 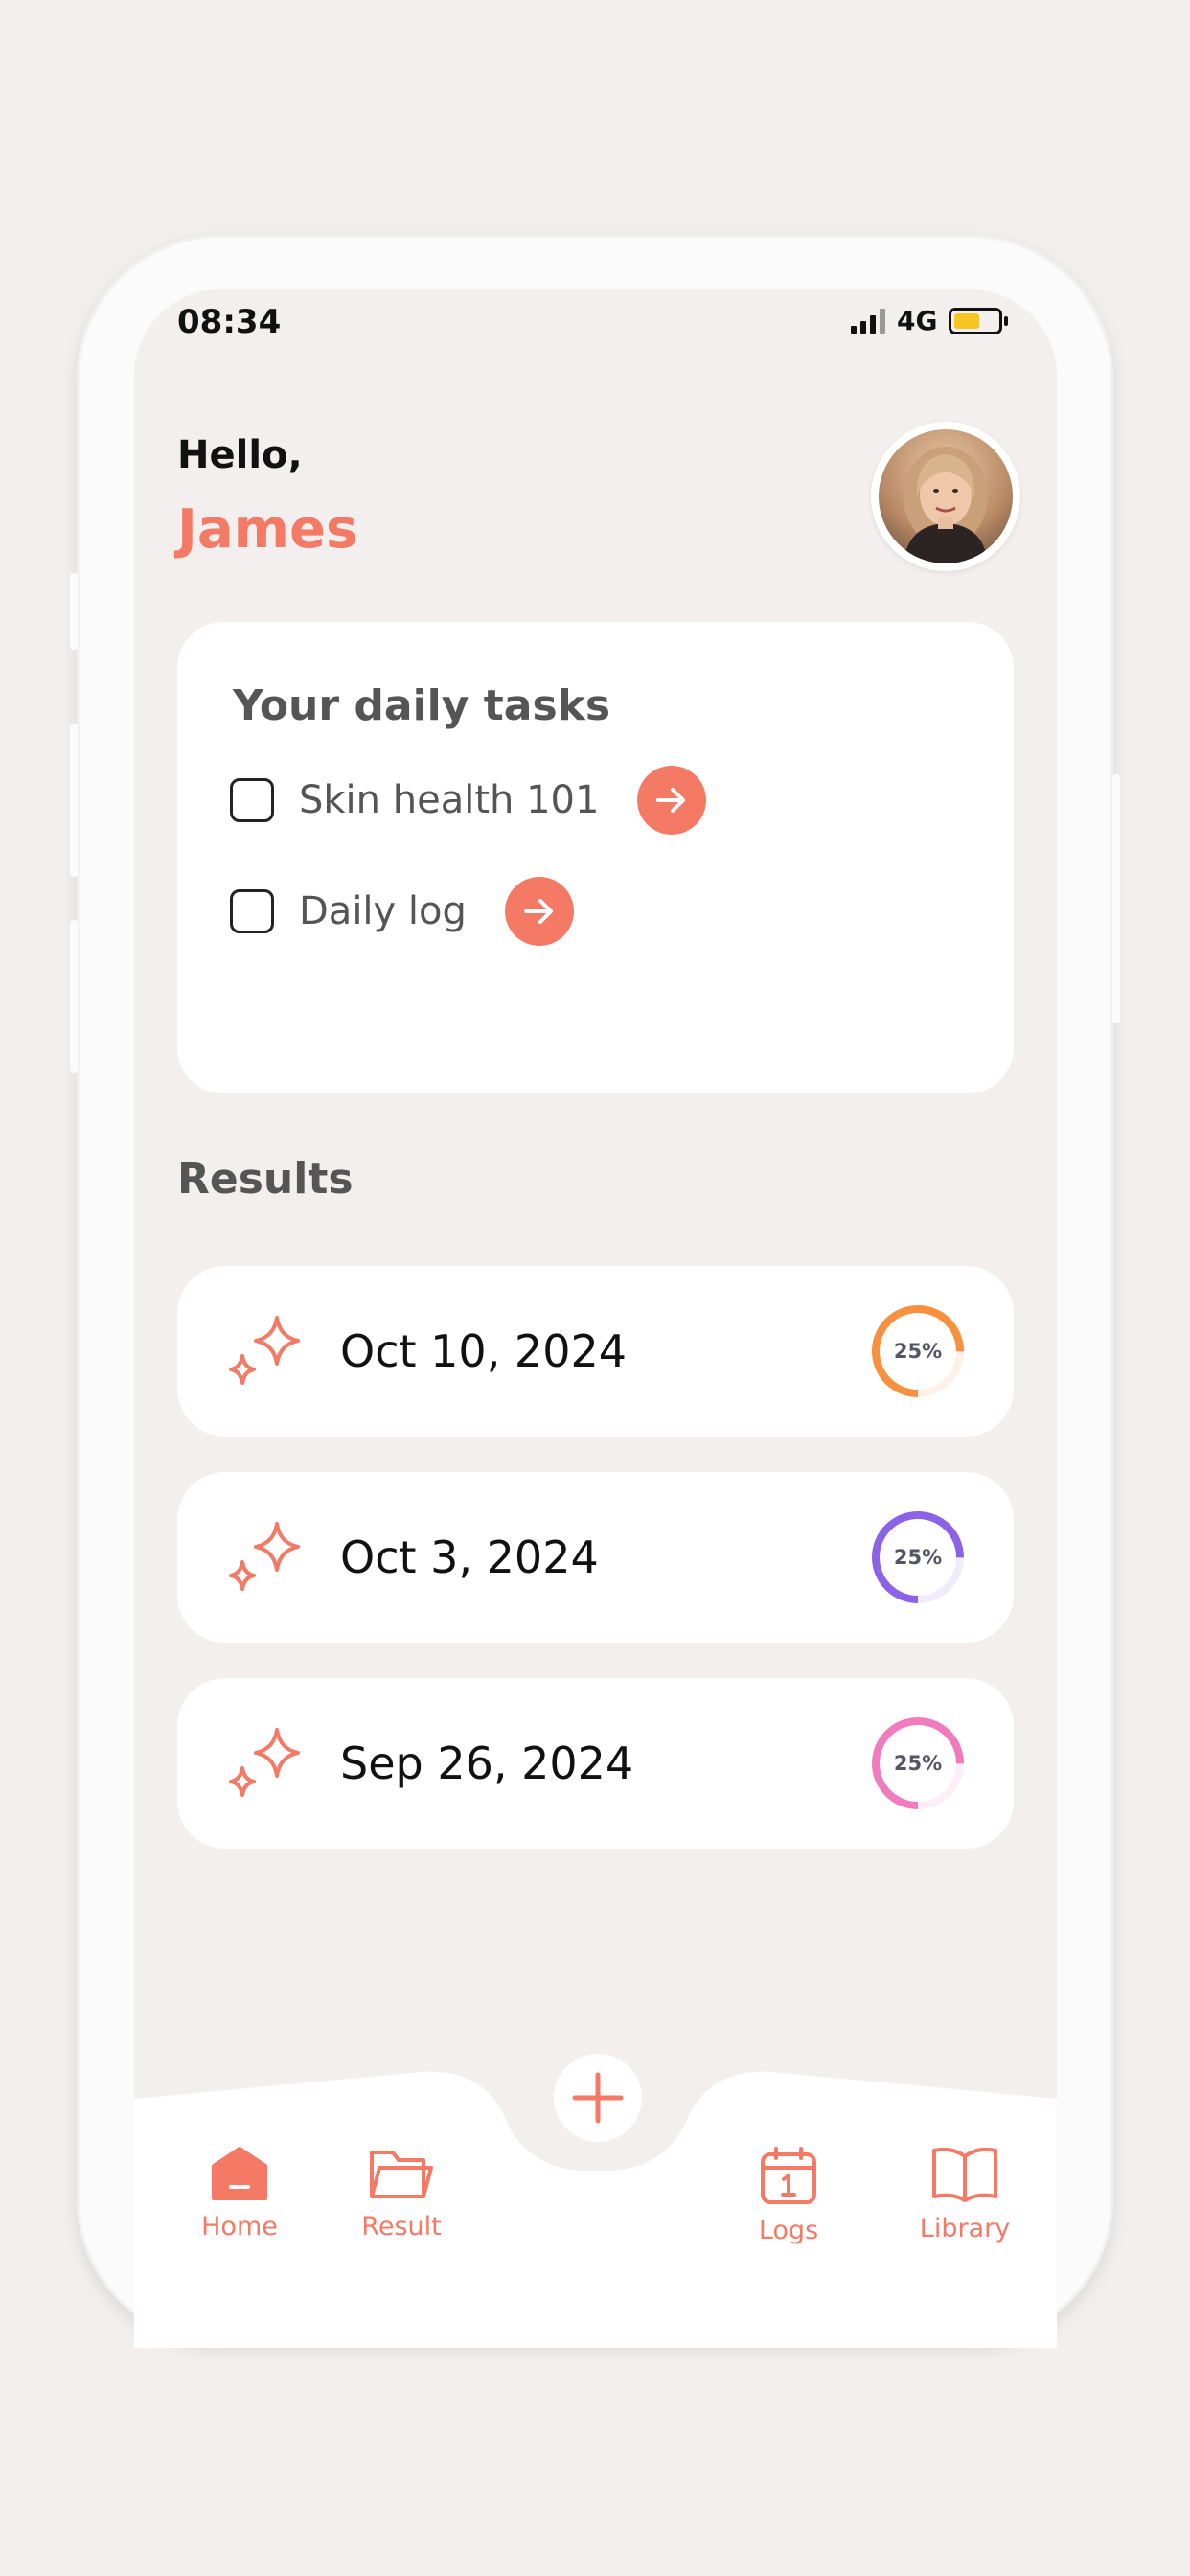 I want to click on task-item: Daily log, so click(x=402, y=911).